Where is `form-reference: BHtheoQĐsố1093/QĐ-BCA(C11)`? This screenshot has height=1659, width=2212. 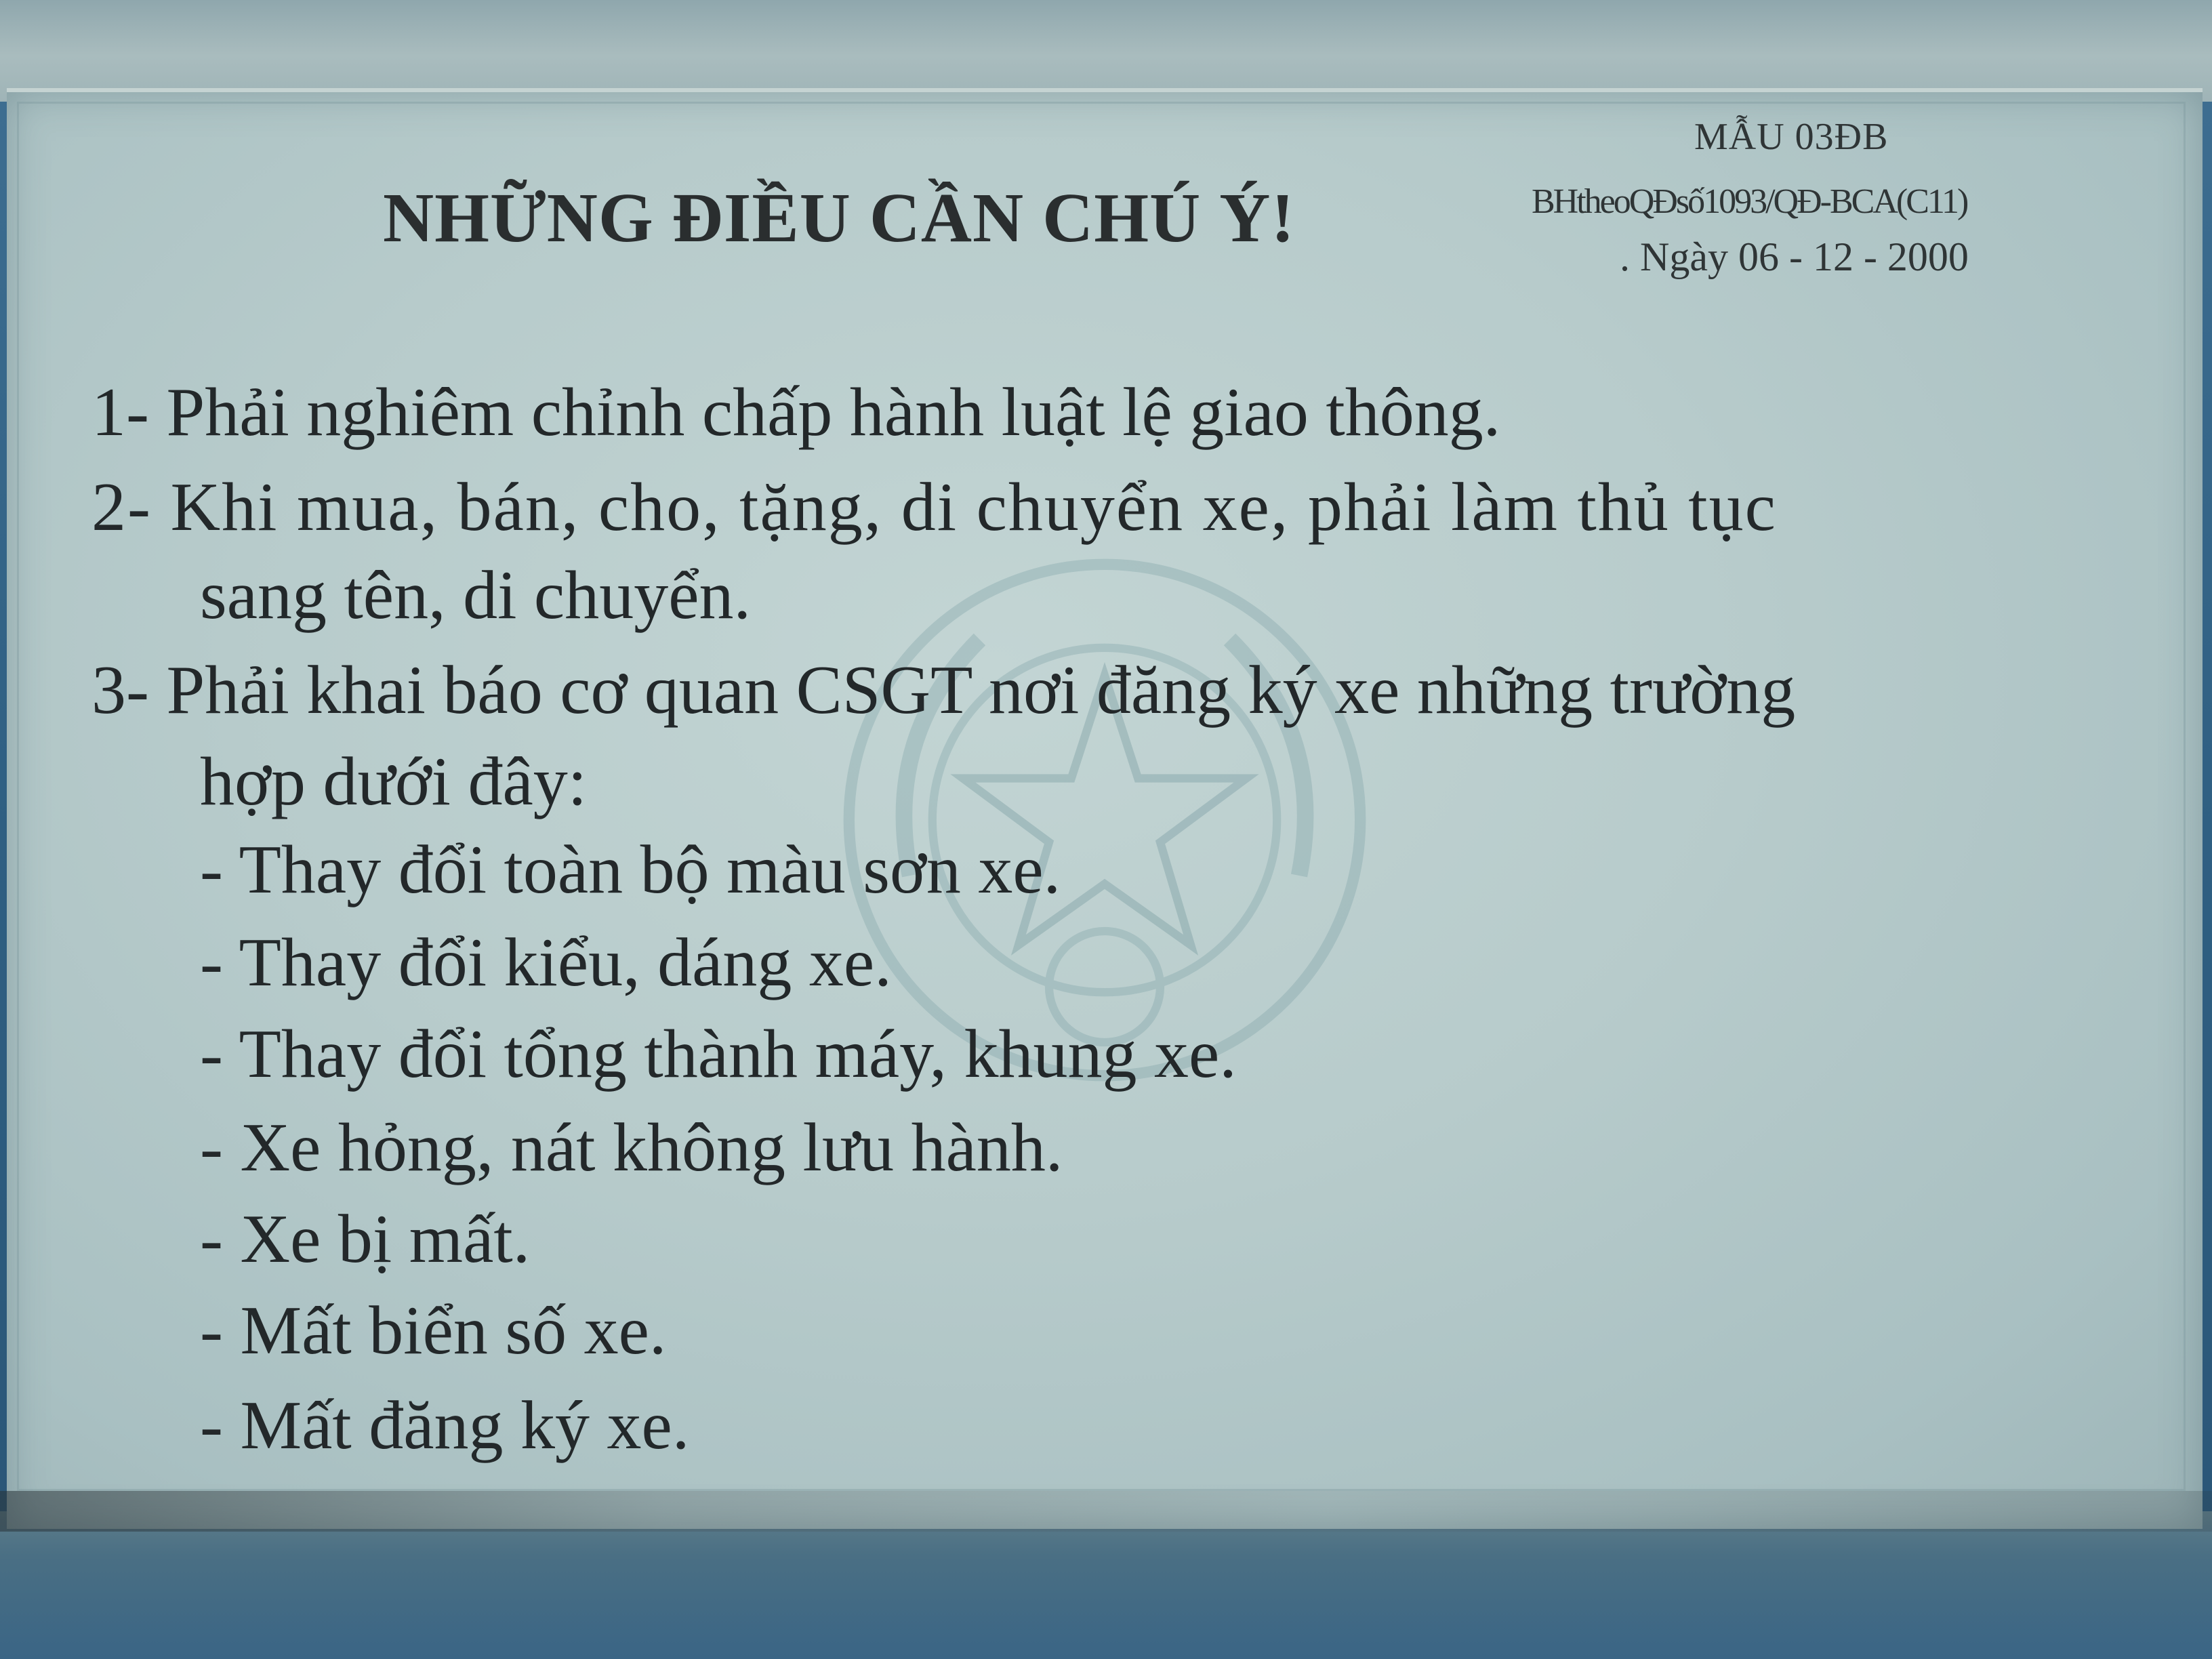
form-reference: BHtheoQĐsố1093/QĐ-BCA(C11) is located at coordinates (1750, 202).